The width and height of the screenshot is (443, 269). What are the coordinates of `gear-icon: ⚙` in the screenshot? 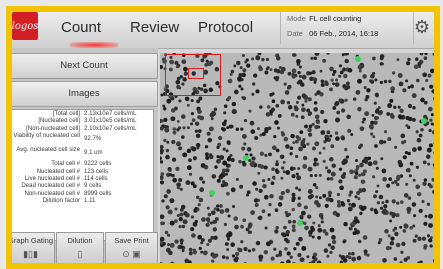 It's located at (422, 27).